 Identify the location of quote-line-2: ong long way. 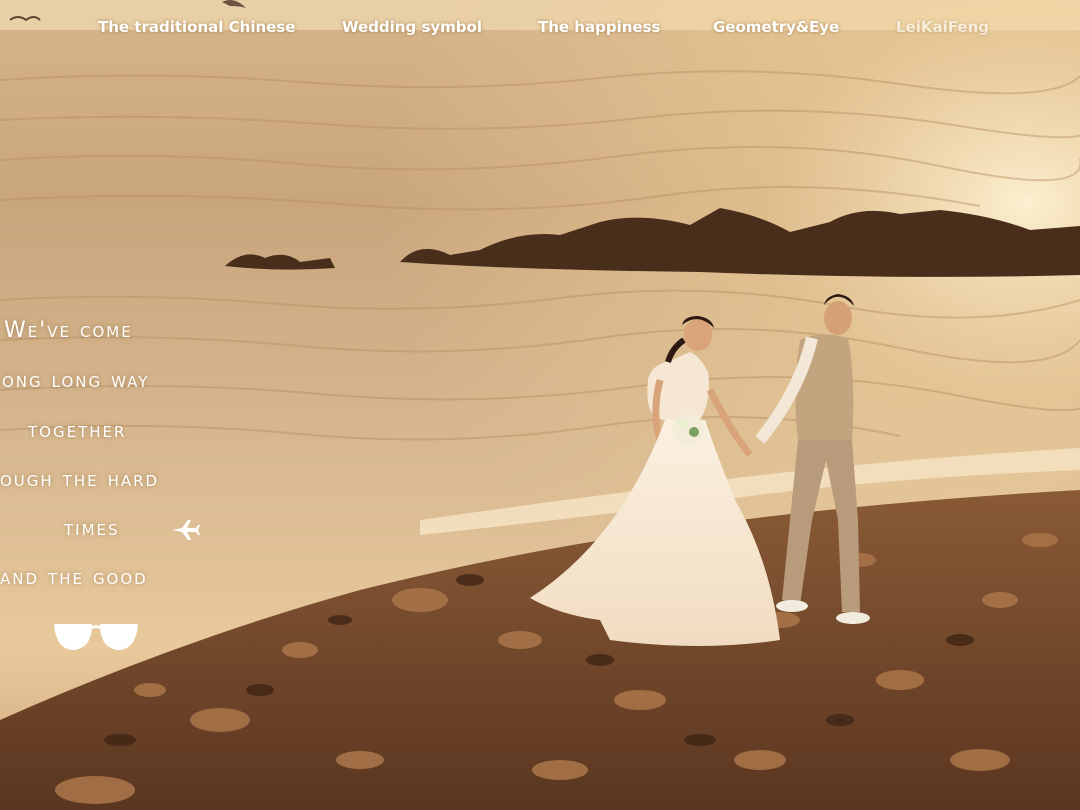
(76, 380).